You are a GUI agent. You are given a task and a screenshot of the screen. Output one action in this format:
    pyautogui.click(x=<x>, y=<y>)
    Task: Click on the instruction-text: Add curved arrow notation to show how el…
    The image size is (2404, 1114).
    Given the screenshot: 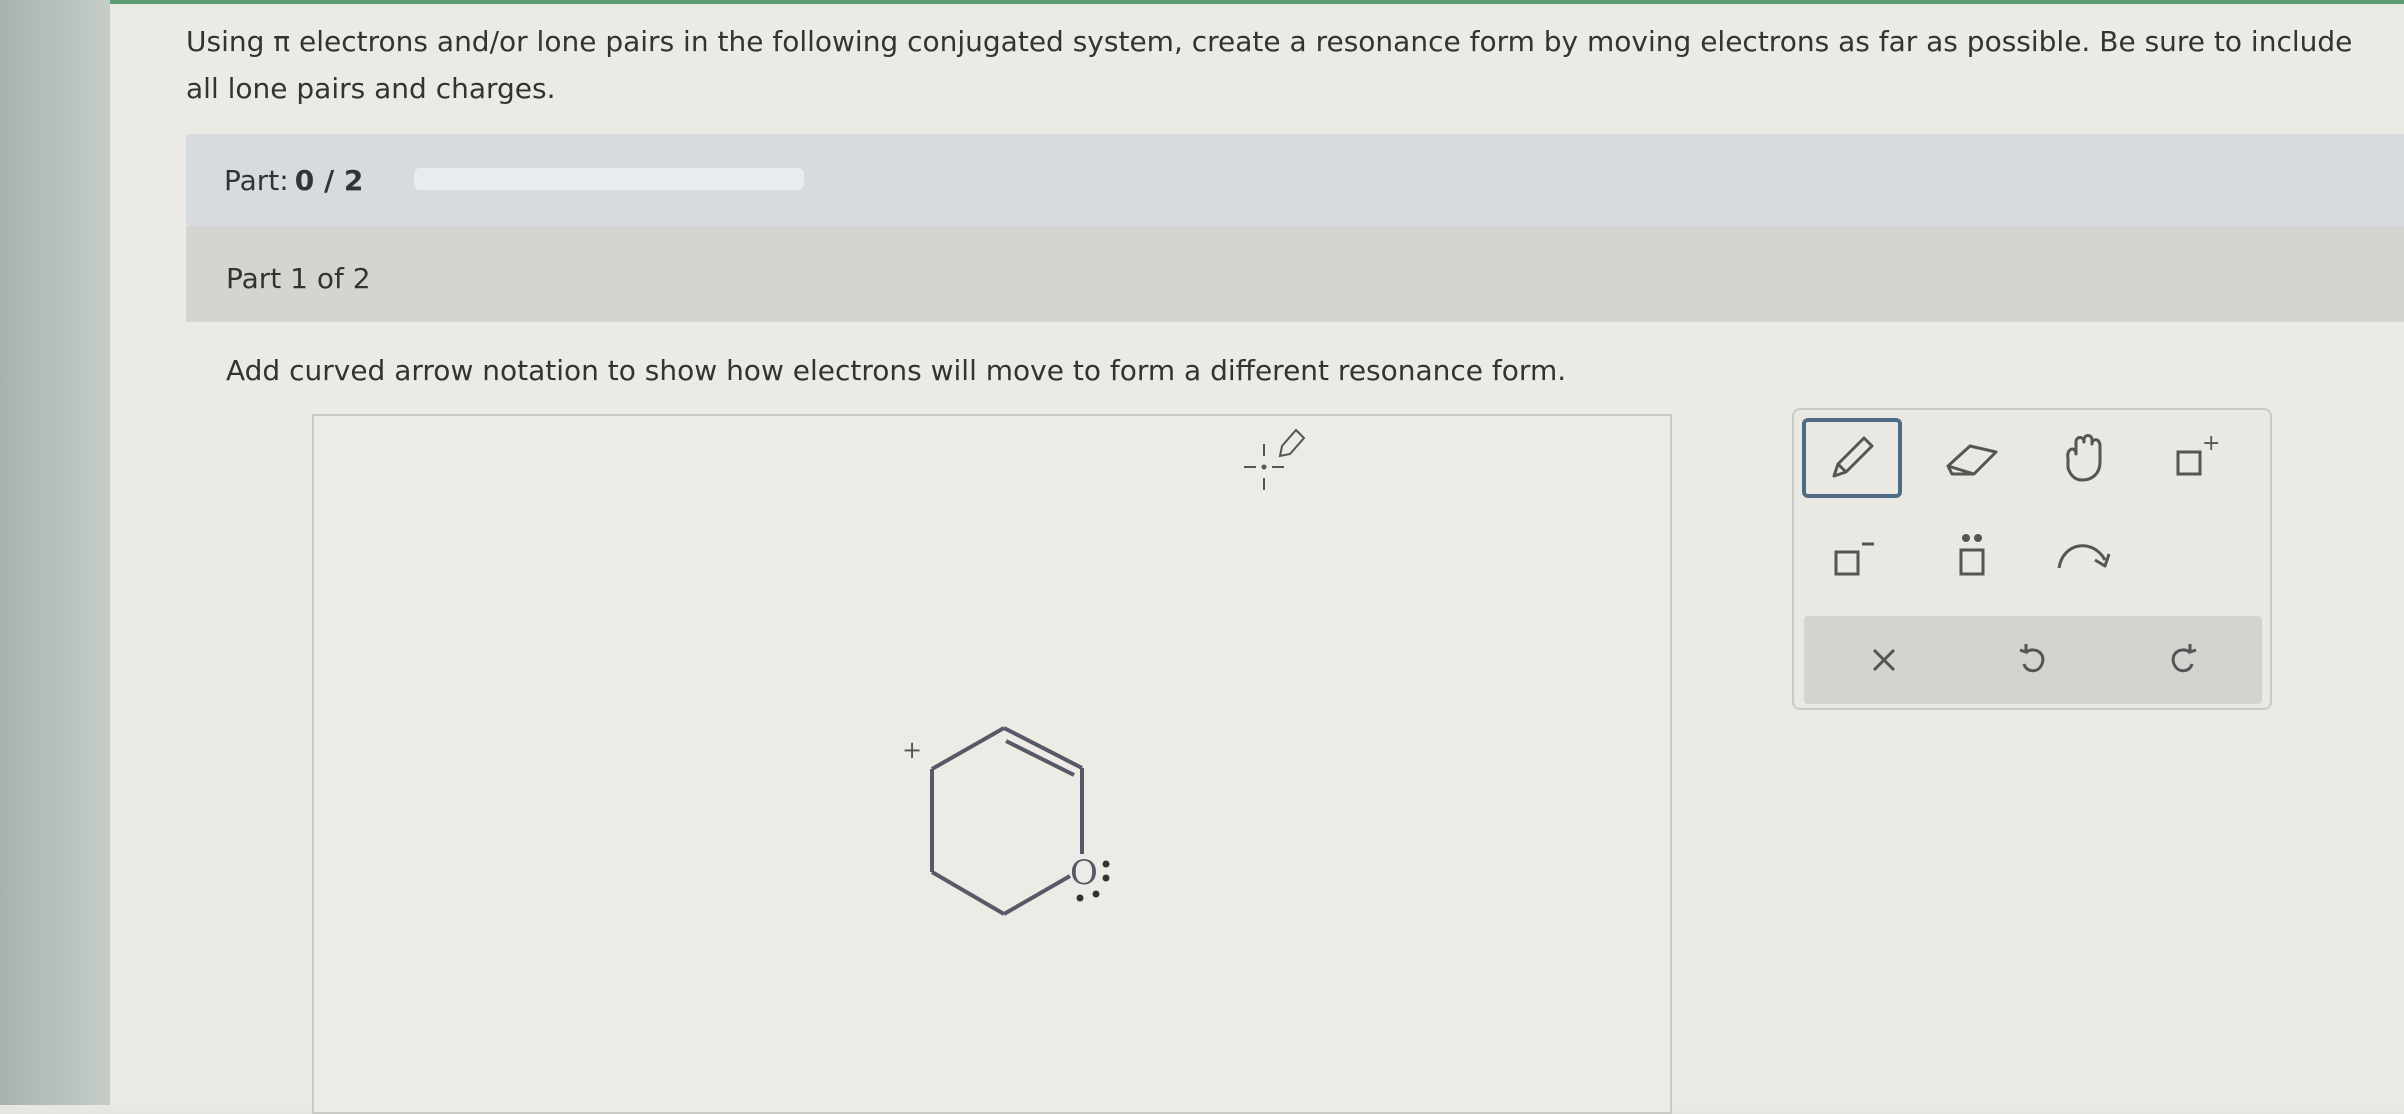 What is the action you would take?
    pyautogui.click(x=896, y=370)
    